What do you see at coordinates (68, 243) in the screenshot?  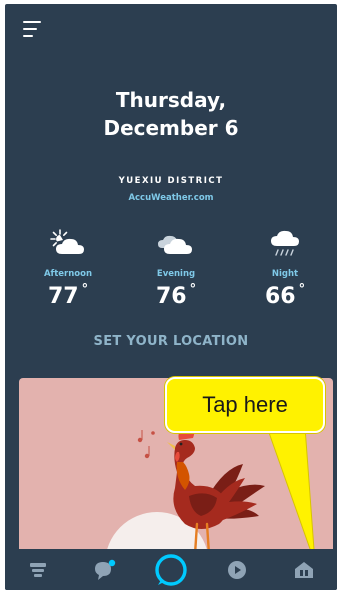 I see `partly-sunny-icon` at bounding box center [68, 243].